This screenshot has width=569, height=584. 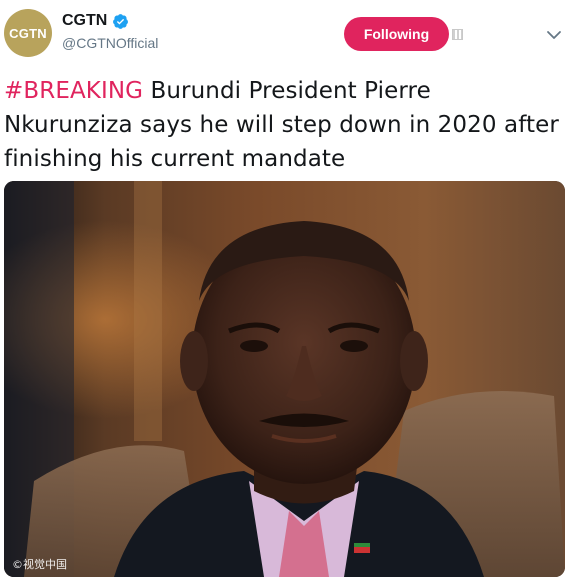 What do you see at coordinates (110, 31) in the screenshot?
I see `account-info: CGTN @CGTNOfficial` at bounding box center [110, 31].